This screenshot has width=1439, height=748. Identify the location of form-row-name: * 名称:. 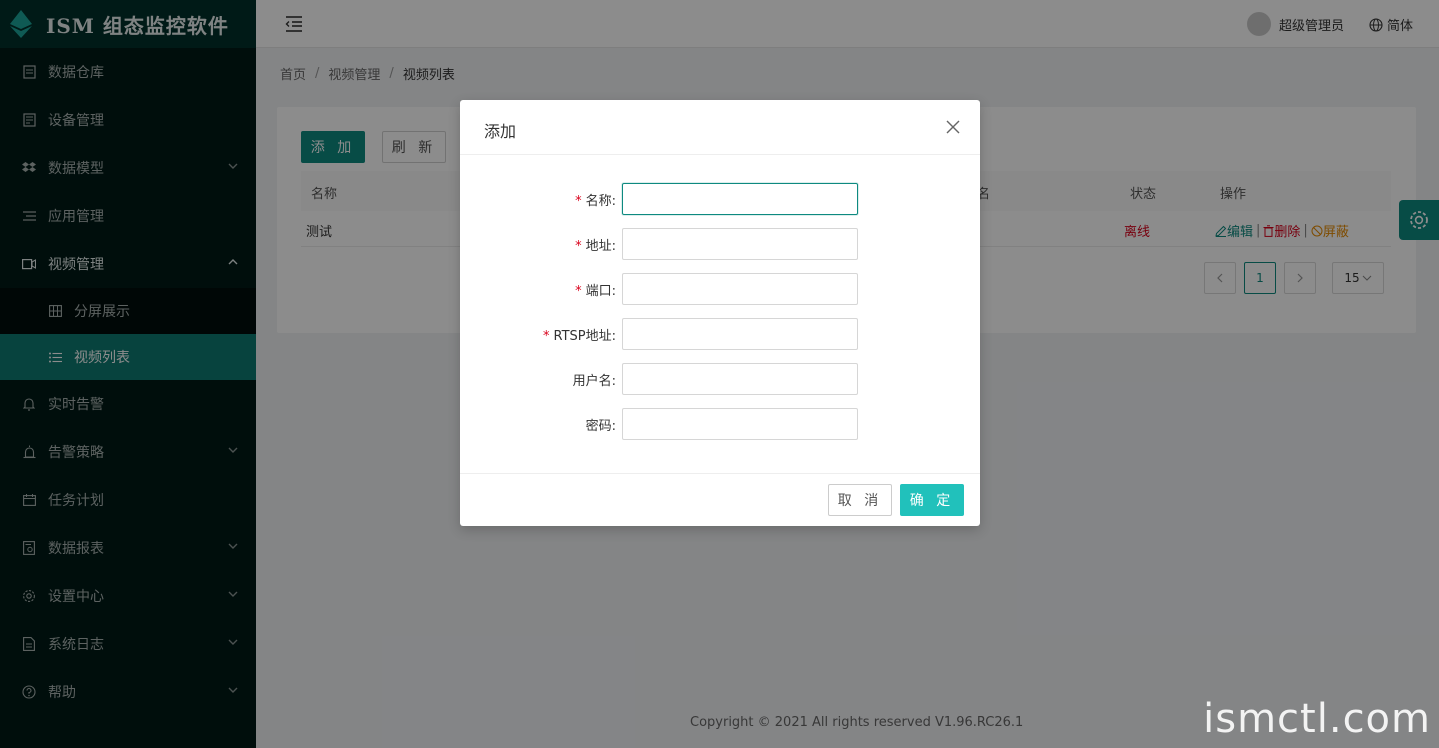
(720, 199).